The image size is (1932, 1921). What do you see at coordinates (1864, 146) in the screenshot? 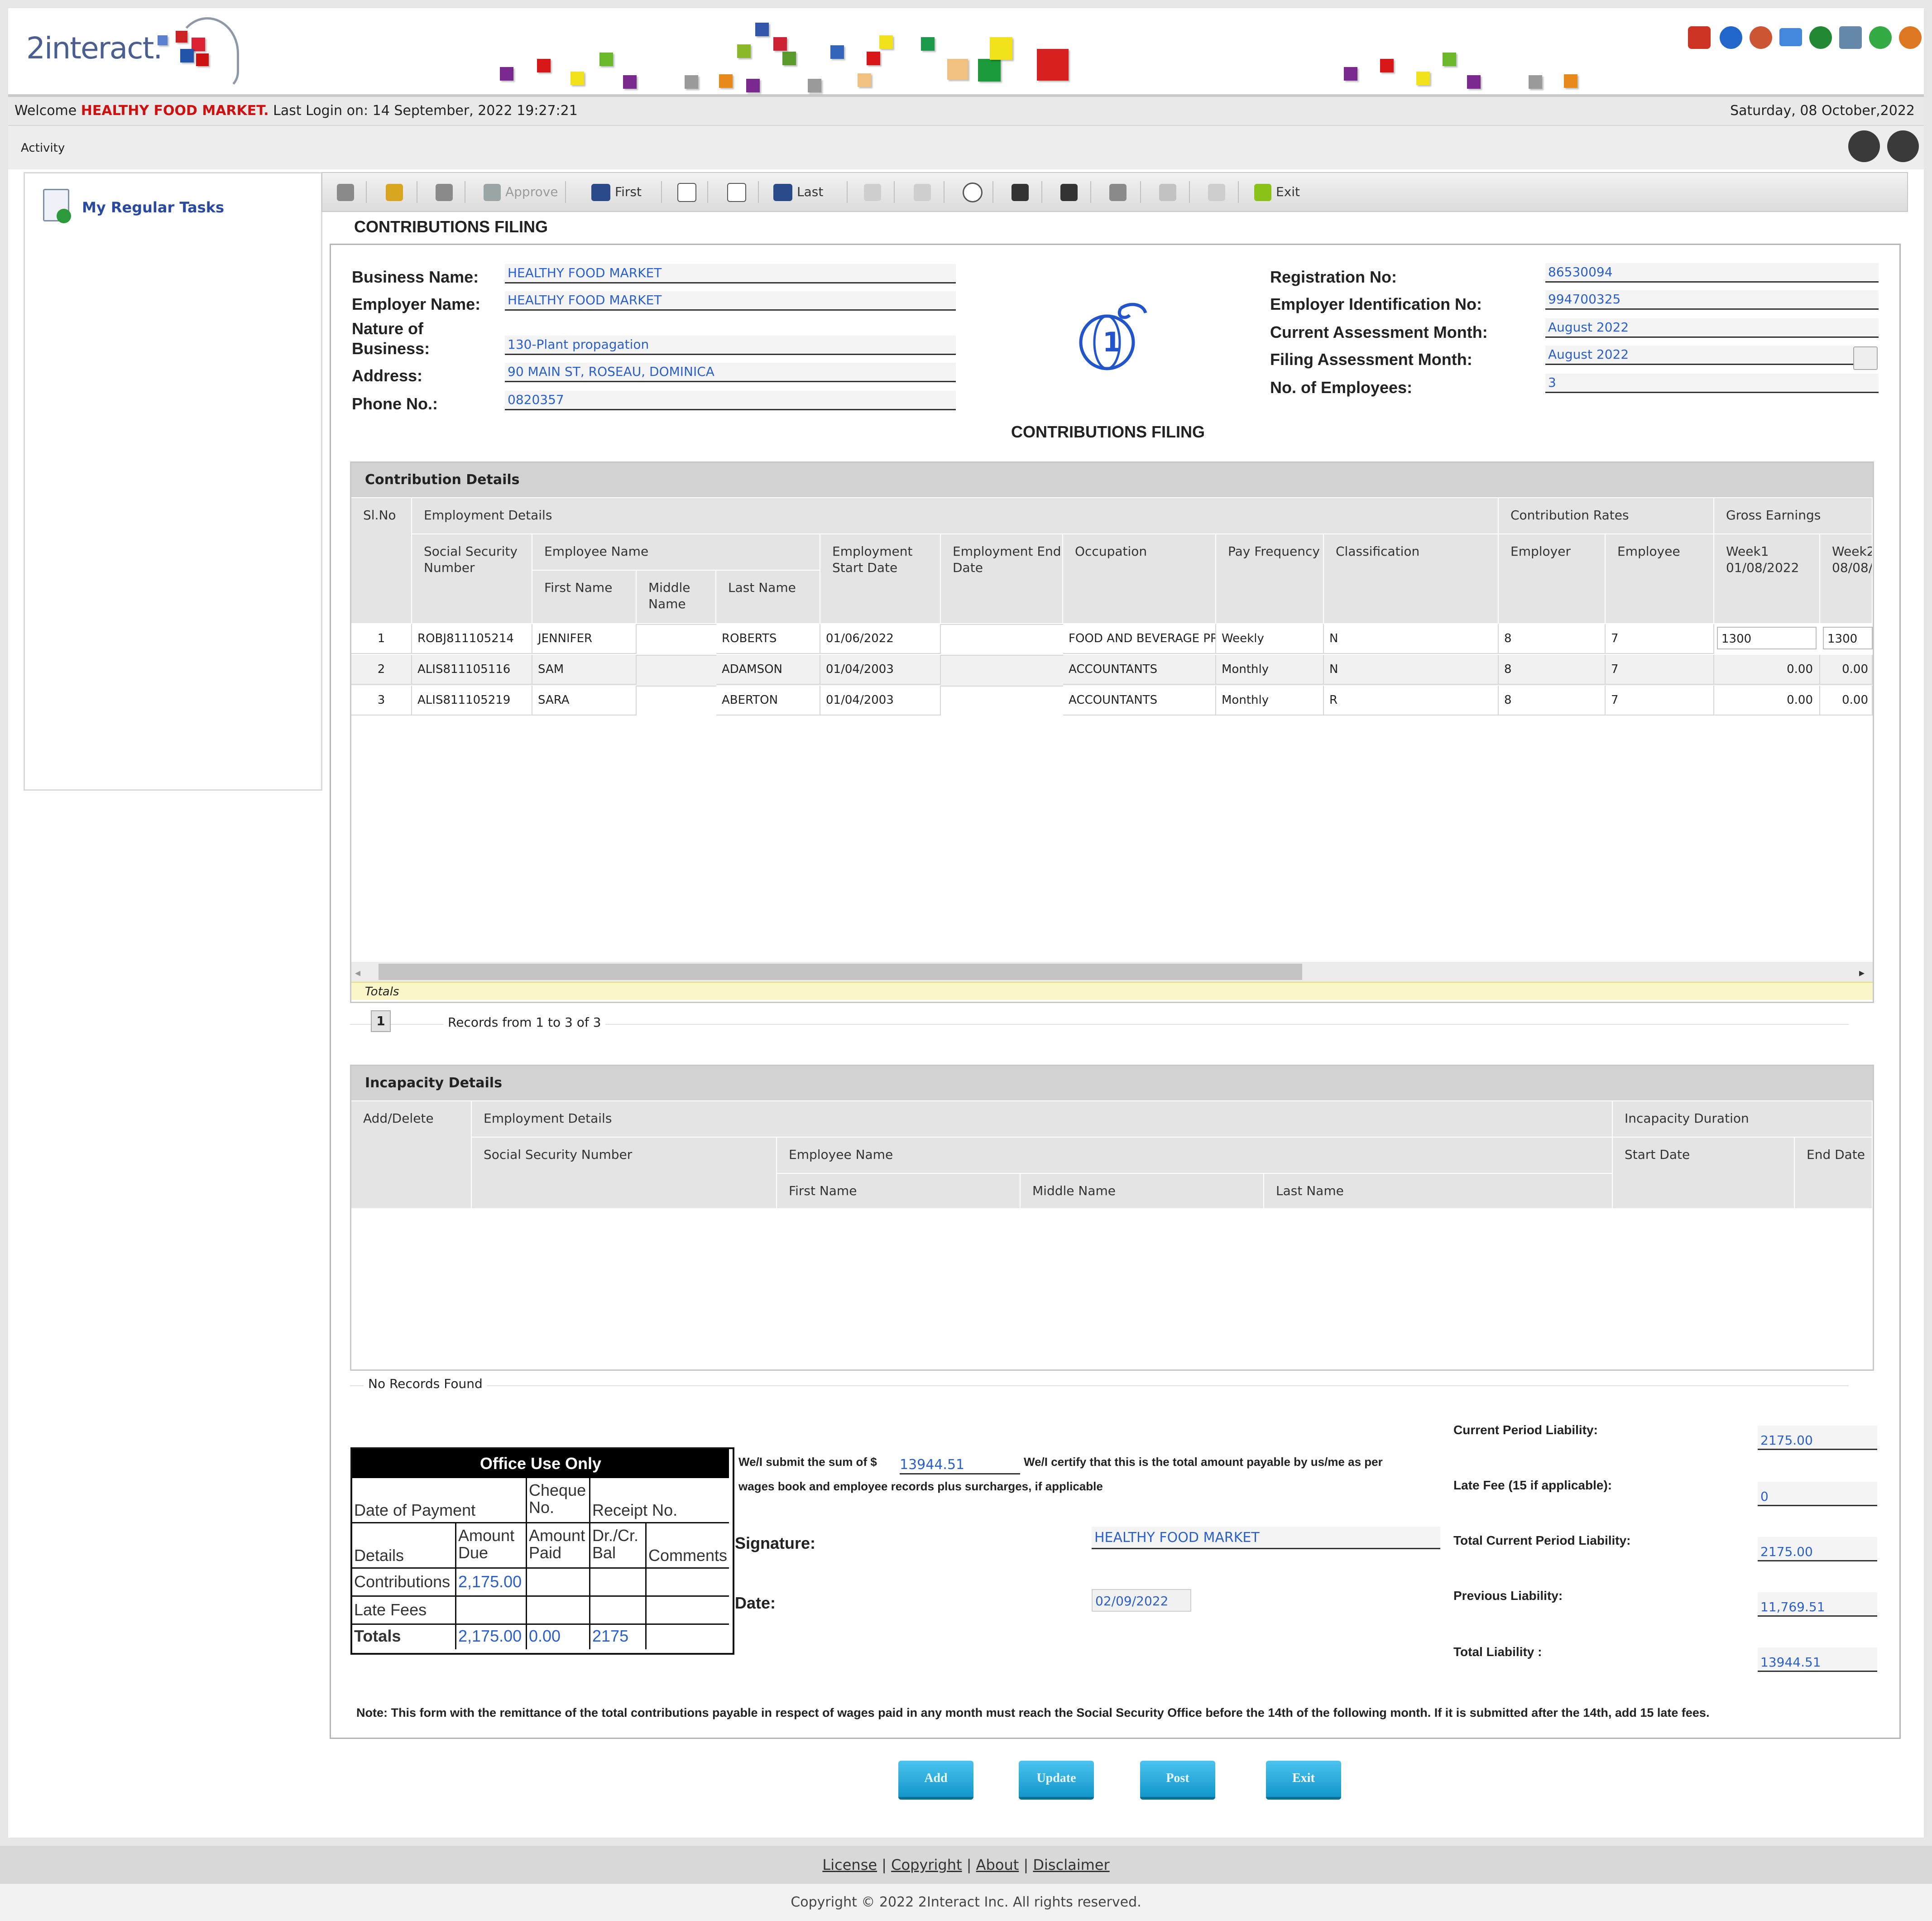
I see `accessibility-icon` at bounding box center [1864, 146].